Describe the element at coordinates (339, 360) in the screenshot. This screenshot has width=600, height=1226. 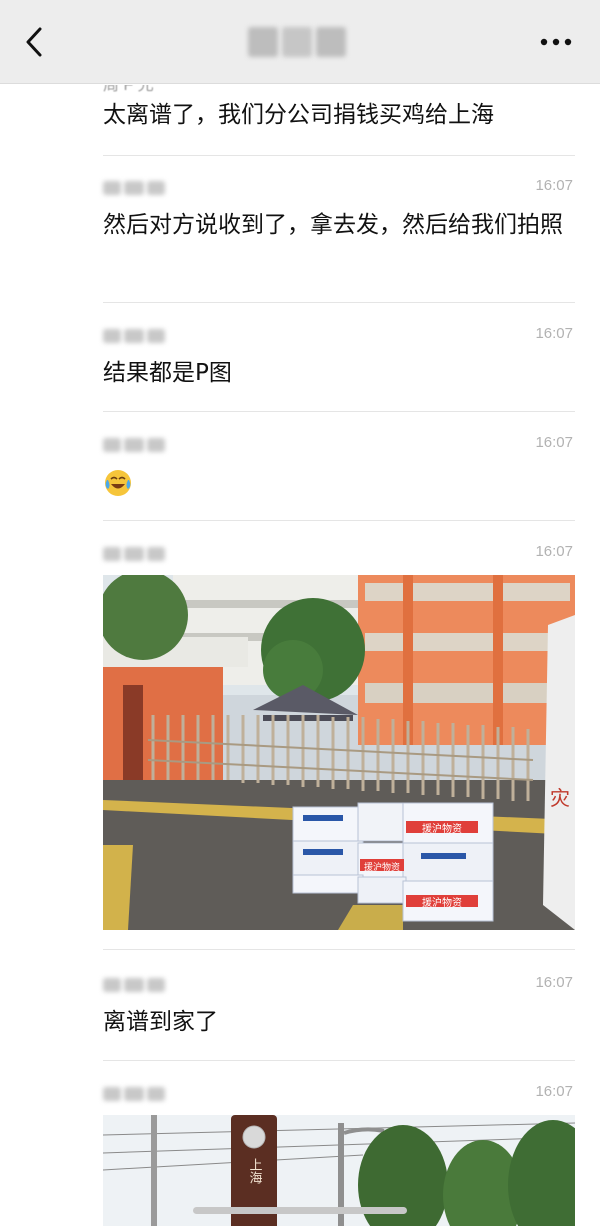
I see `message-item: 16:07 结果都是P图` at that location.